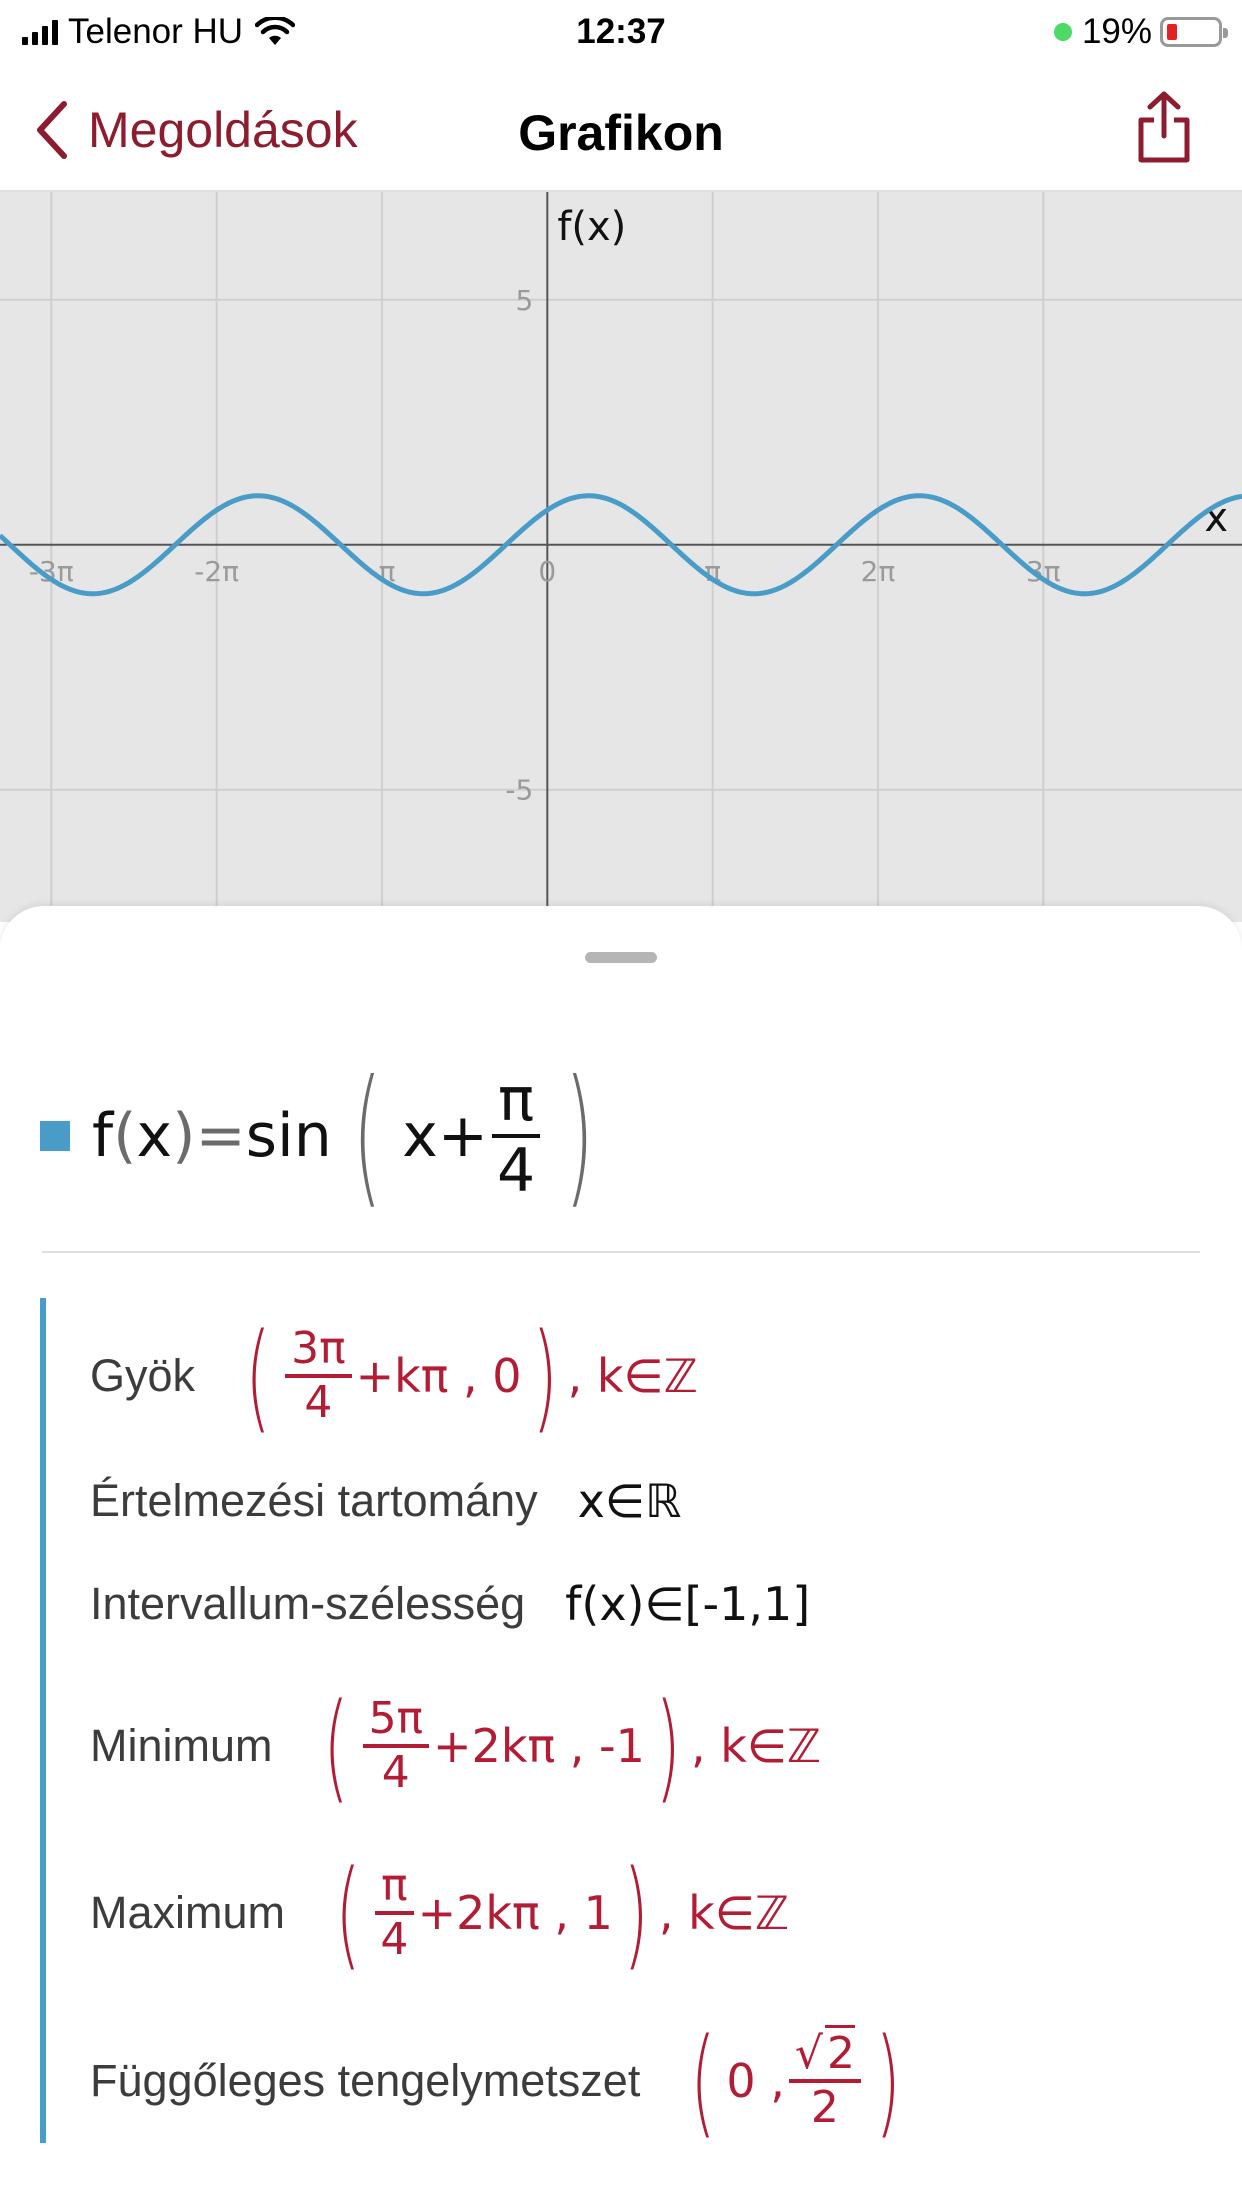  Describe the element at coordinates (839, 2051) in the screenshot. I see `sqrt-radicand: 2` at that location.